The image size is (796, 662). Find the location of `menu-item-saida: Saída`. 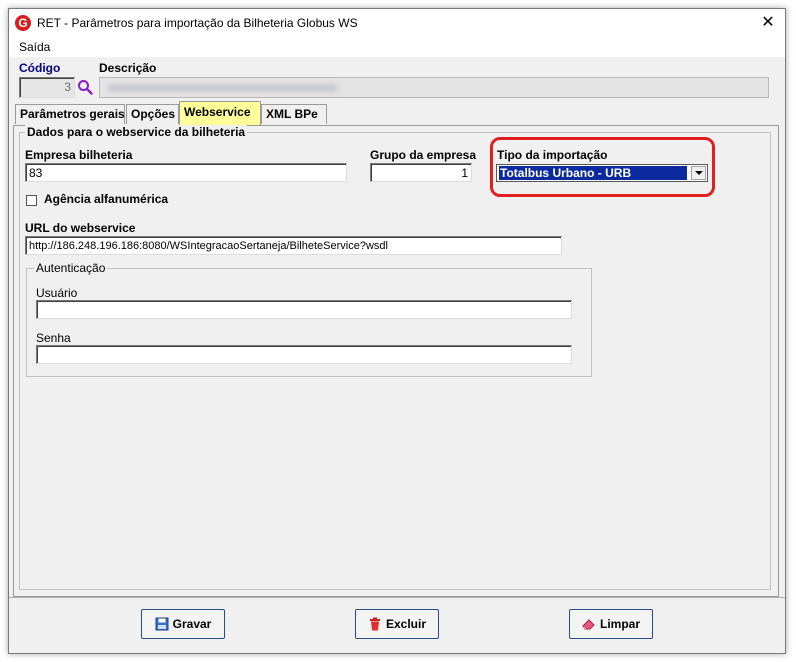

menu-item-saida: Saída is located at coordinates (34, 47).